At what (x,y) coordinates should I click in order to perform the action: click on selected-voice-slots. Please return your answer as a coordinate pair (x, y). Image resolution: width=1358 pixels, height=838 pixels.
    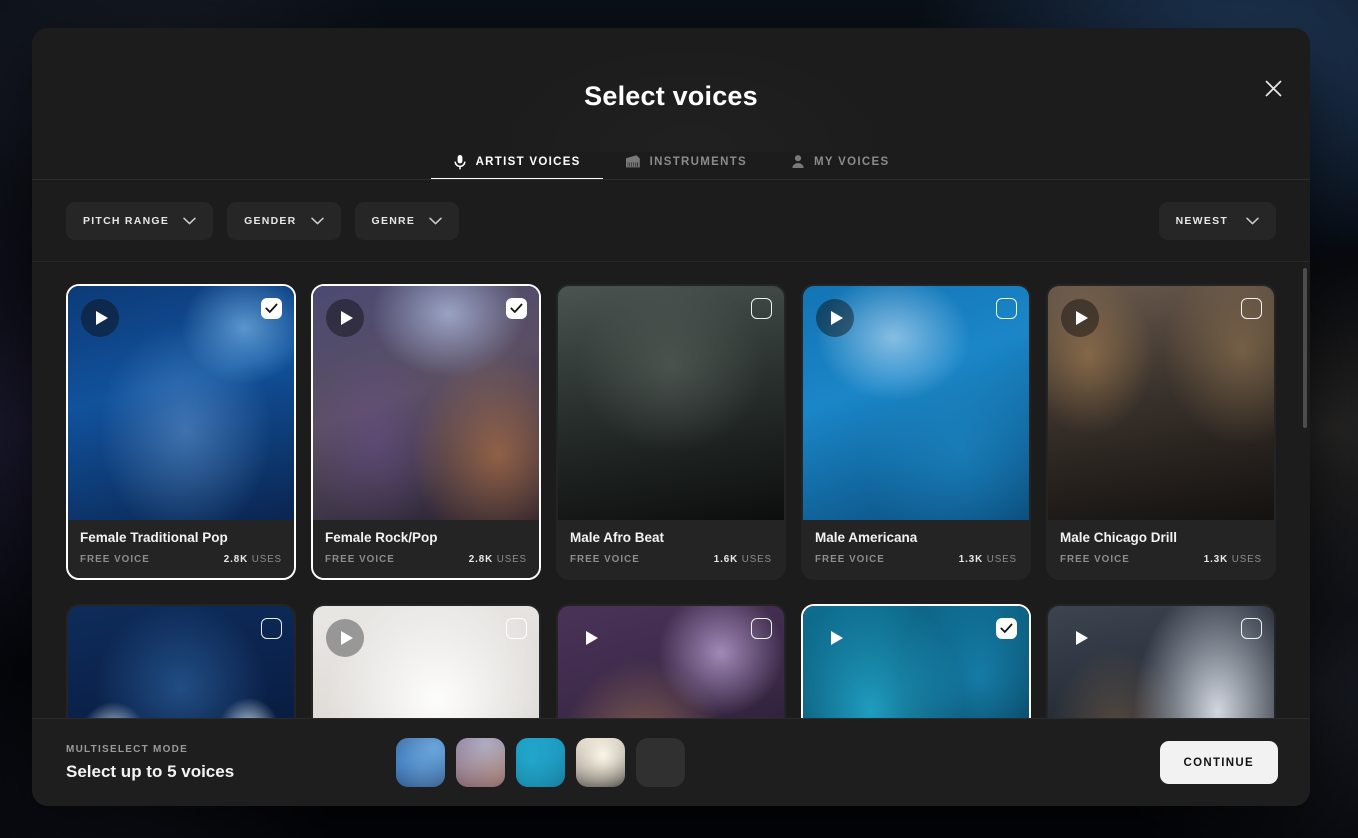
    Looking at the image, I should click on (540, 762).